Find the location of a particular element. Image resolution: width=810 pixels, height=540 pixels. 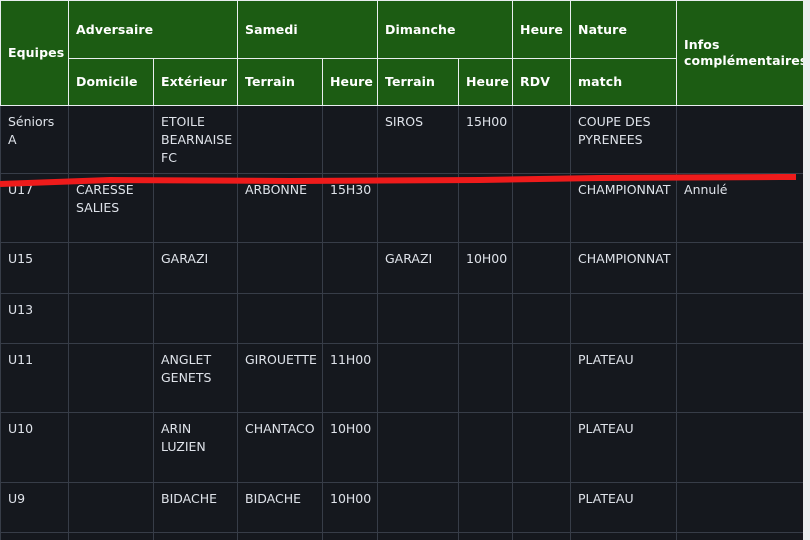

table-row: U11 ANGLET GENETS GIROUETTE 11H00 PLATEAU is located at coordinates (401, 378).